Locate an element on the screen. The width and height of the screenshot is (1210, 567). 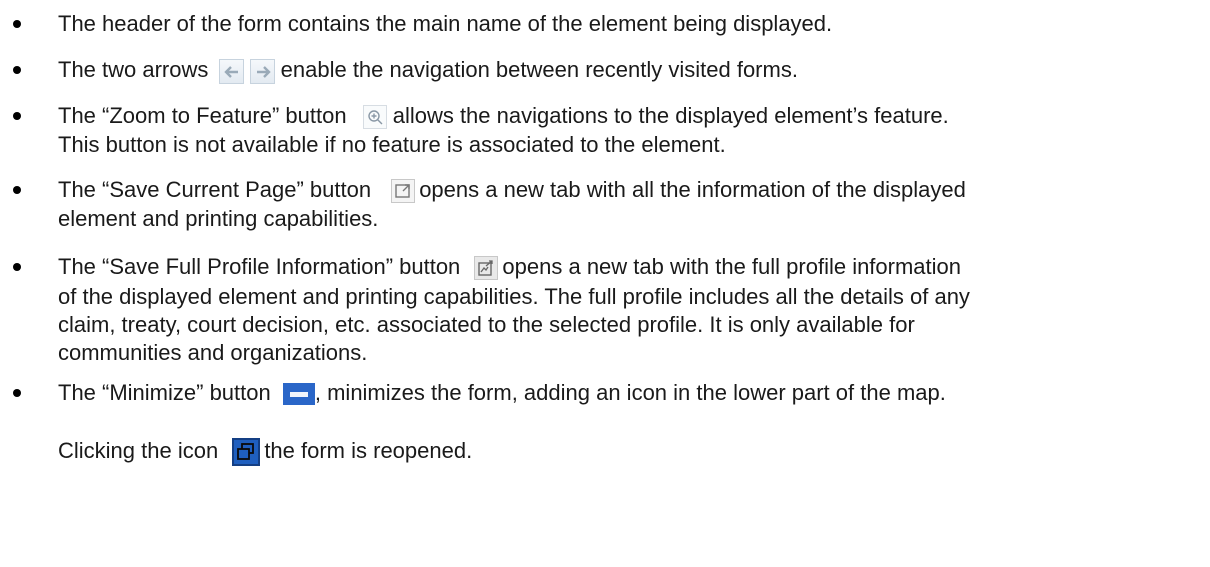
minimize-icon is located at coordinates (298, 394).